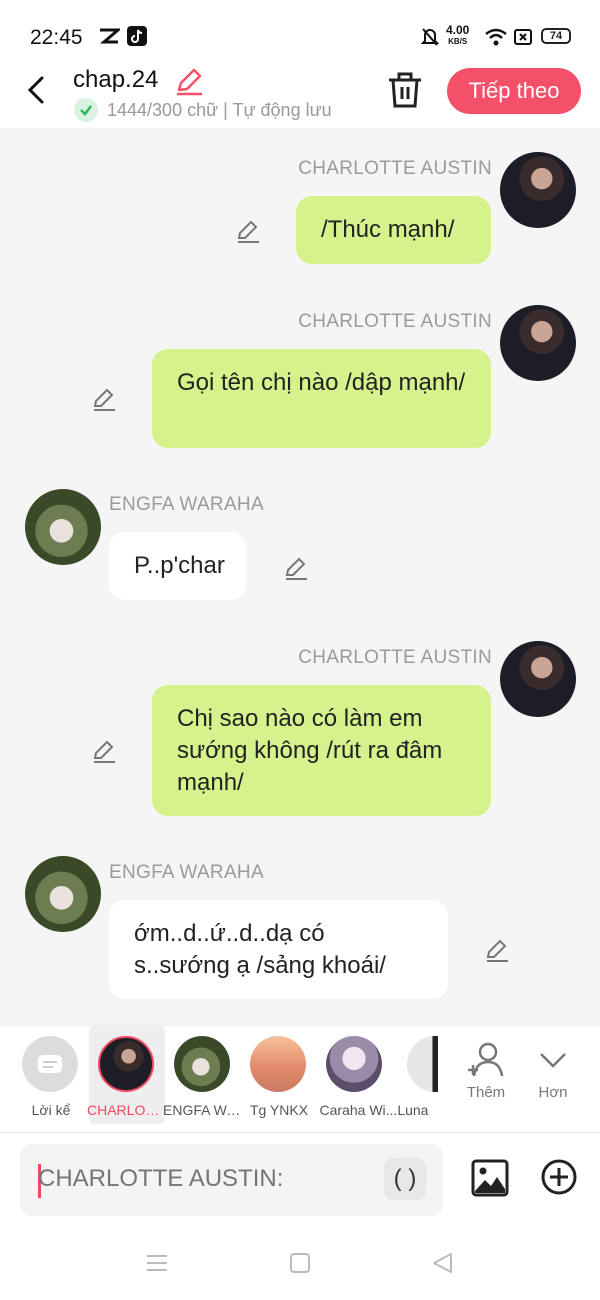 The image size is (600, 1300). What do you see at coordinates (86, 110) in the screenshot?
I see `saved-check-icon` at bounding box center [86, 110].